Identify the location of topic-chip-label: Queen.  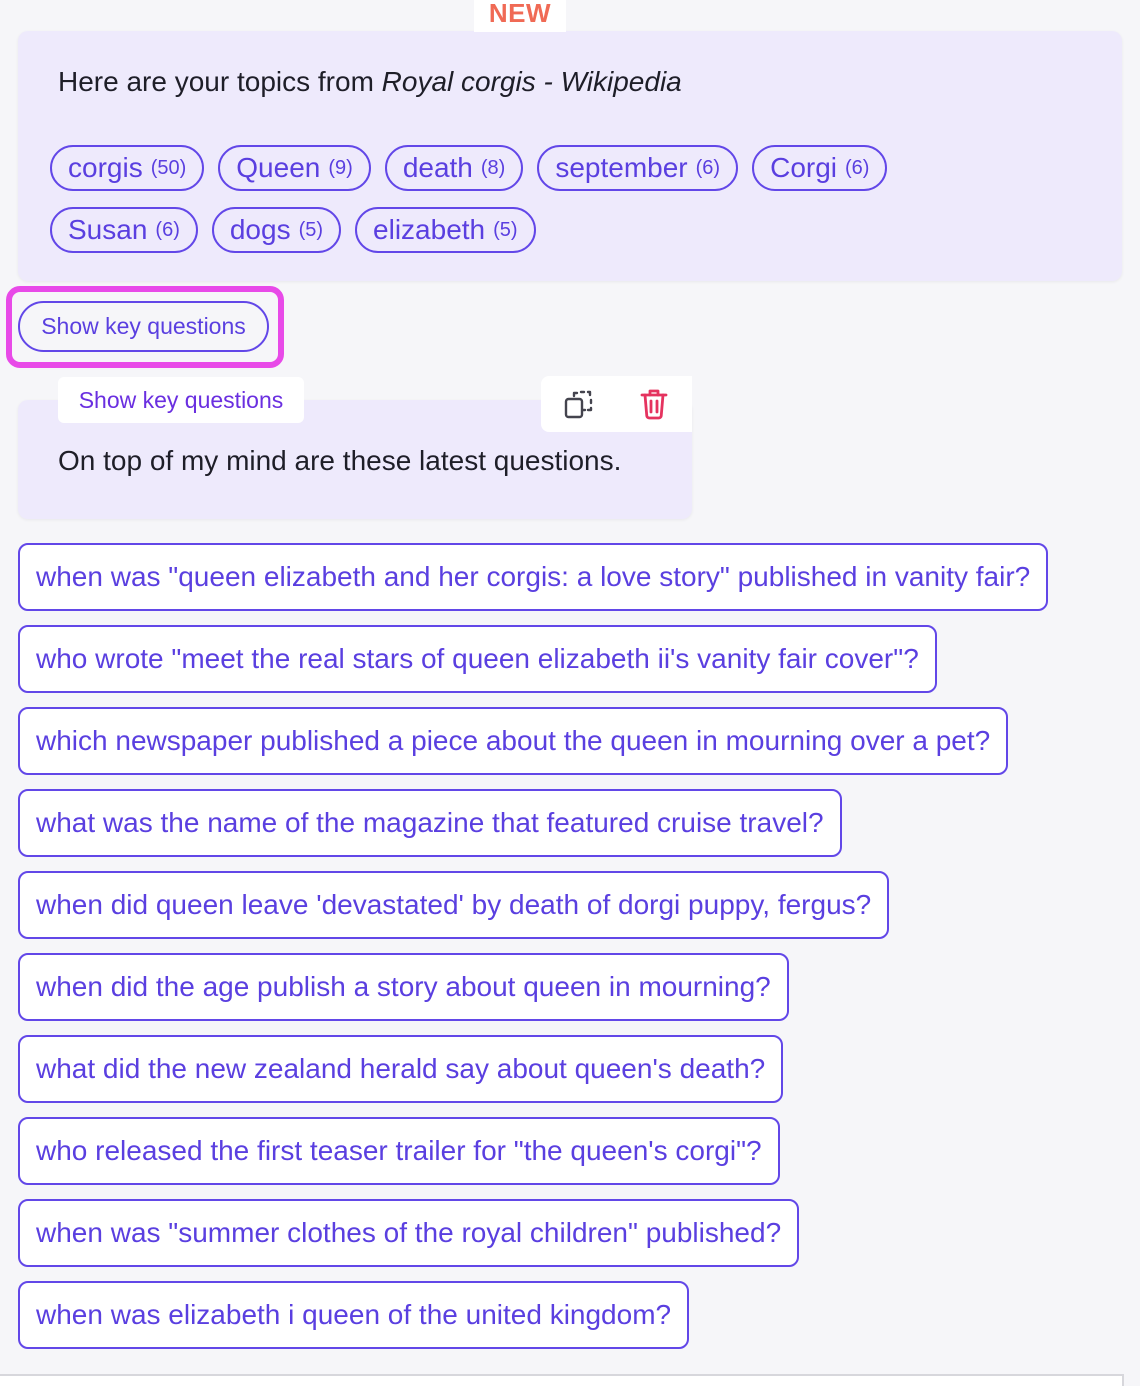
(278, 167).